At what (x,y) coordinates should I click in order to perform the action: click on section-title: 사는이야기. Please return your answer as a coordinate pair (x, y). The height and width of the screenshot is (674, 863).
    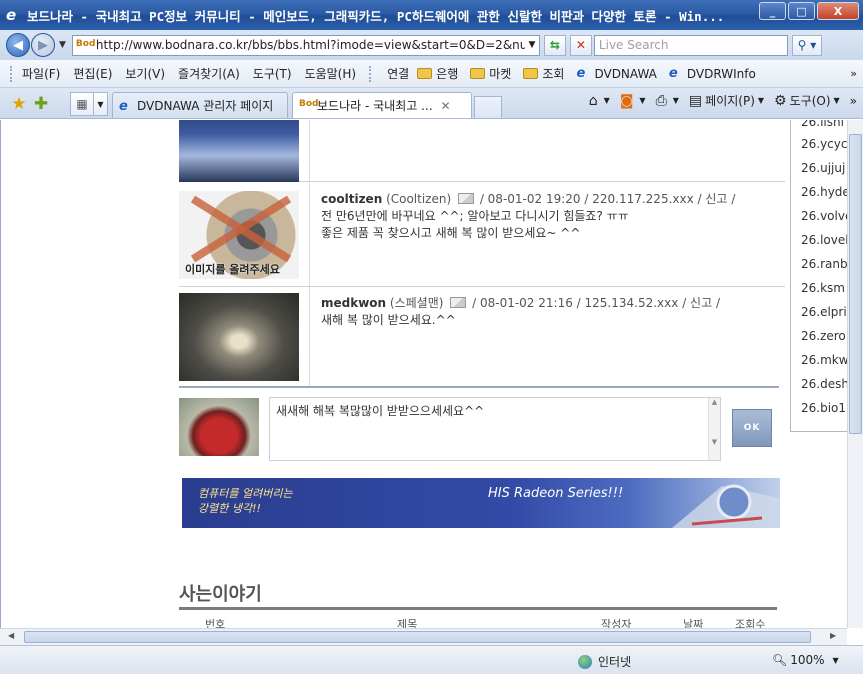
    Looking at the image, I should click on (220, 594).